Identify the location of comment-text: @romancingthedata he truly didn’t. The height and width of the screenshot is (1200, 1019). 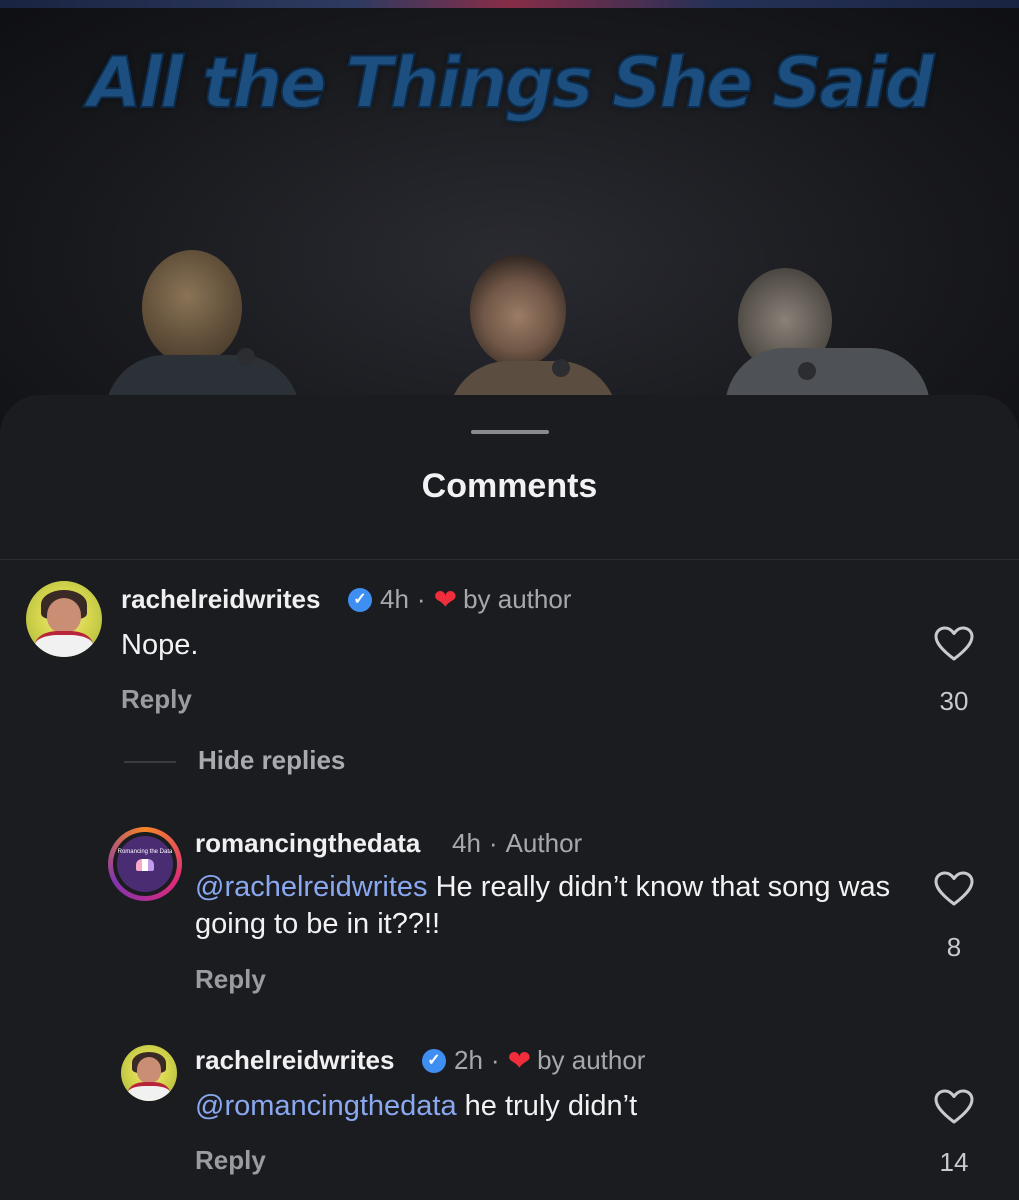
(416, 1106).